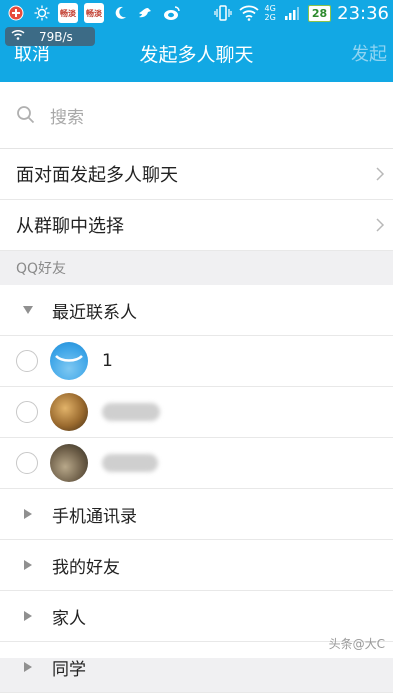  I want to click on network-type: 4G 2G, so click(270, 13).